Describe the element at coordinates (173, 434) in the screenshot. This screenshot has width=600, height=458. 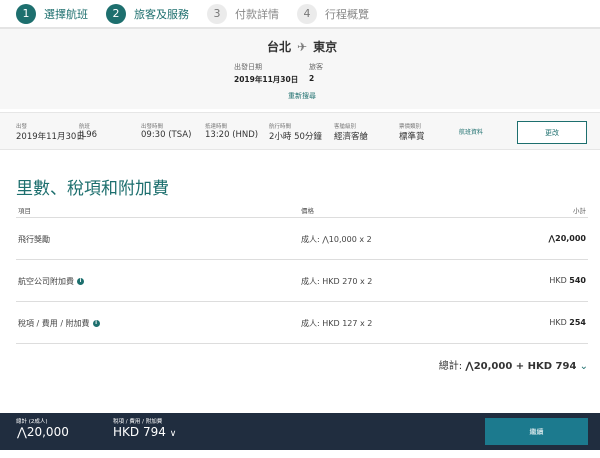
I see `chevron-down-icon: ∨` at that location.